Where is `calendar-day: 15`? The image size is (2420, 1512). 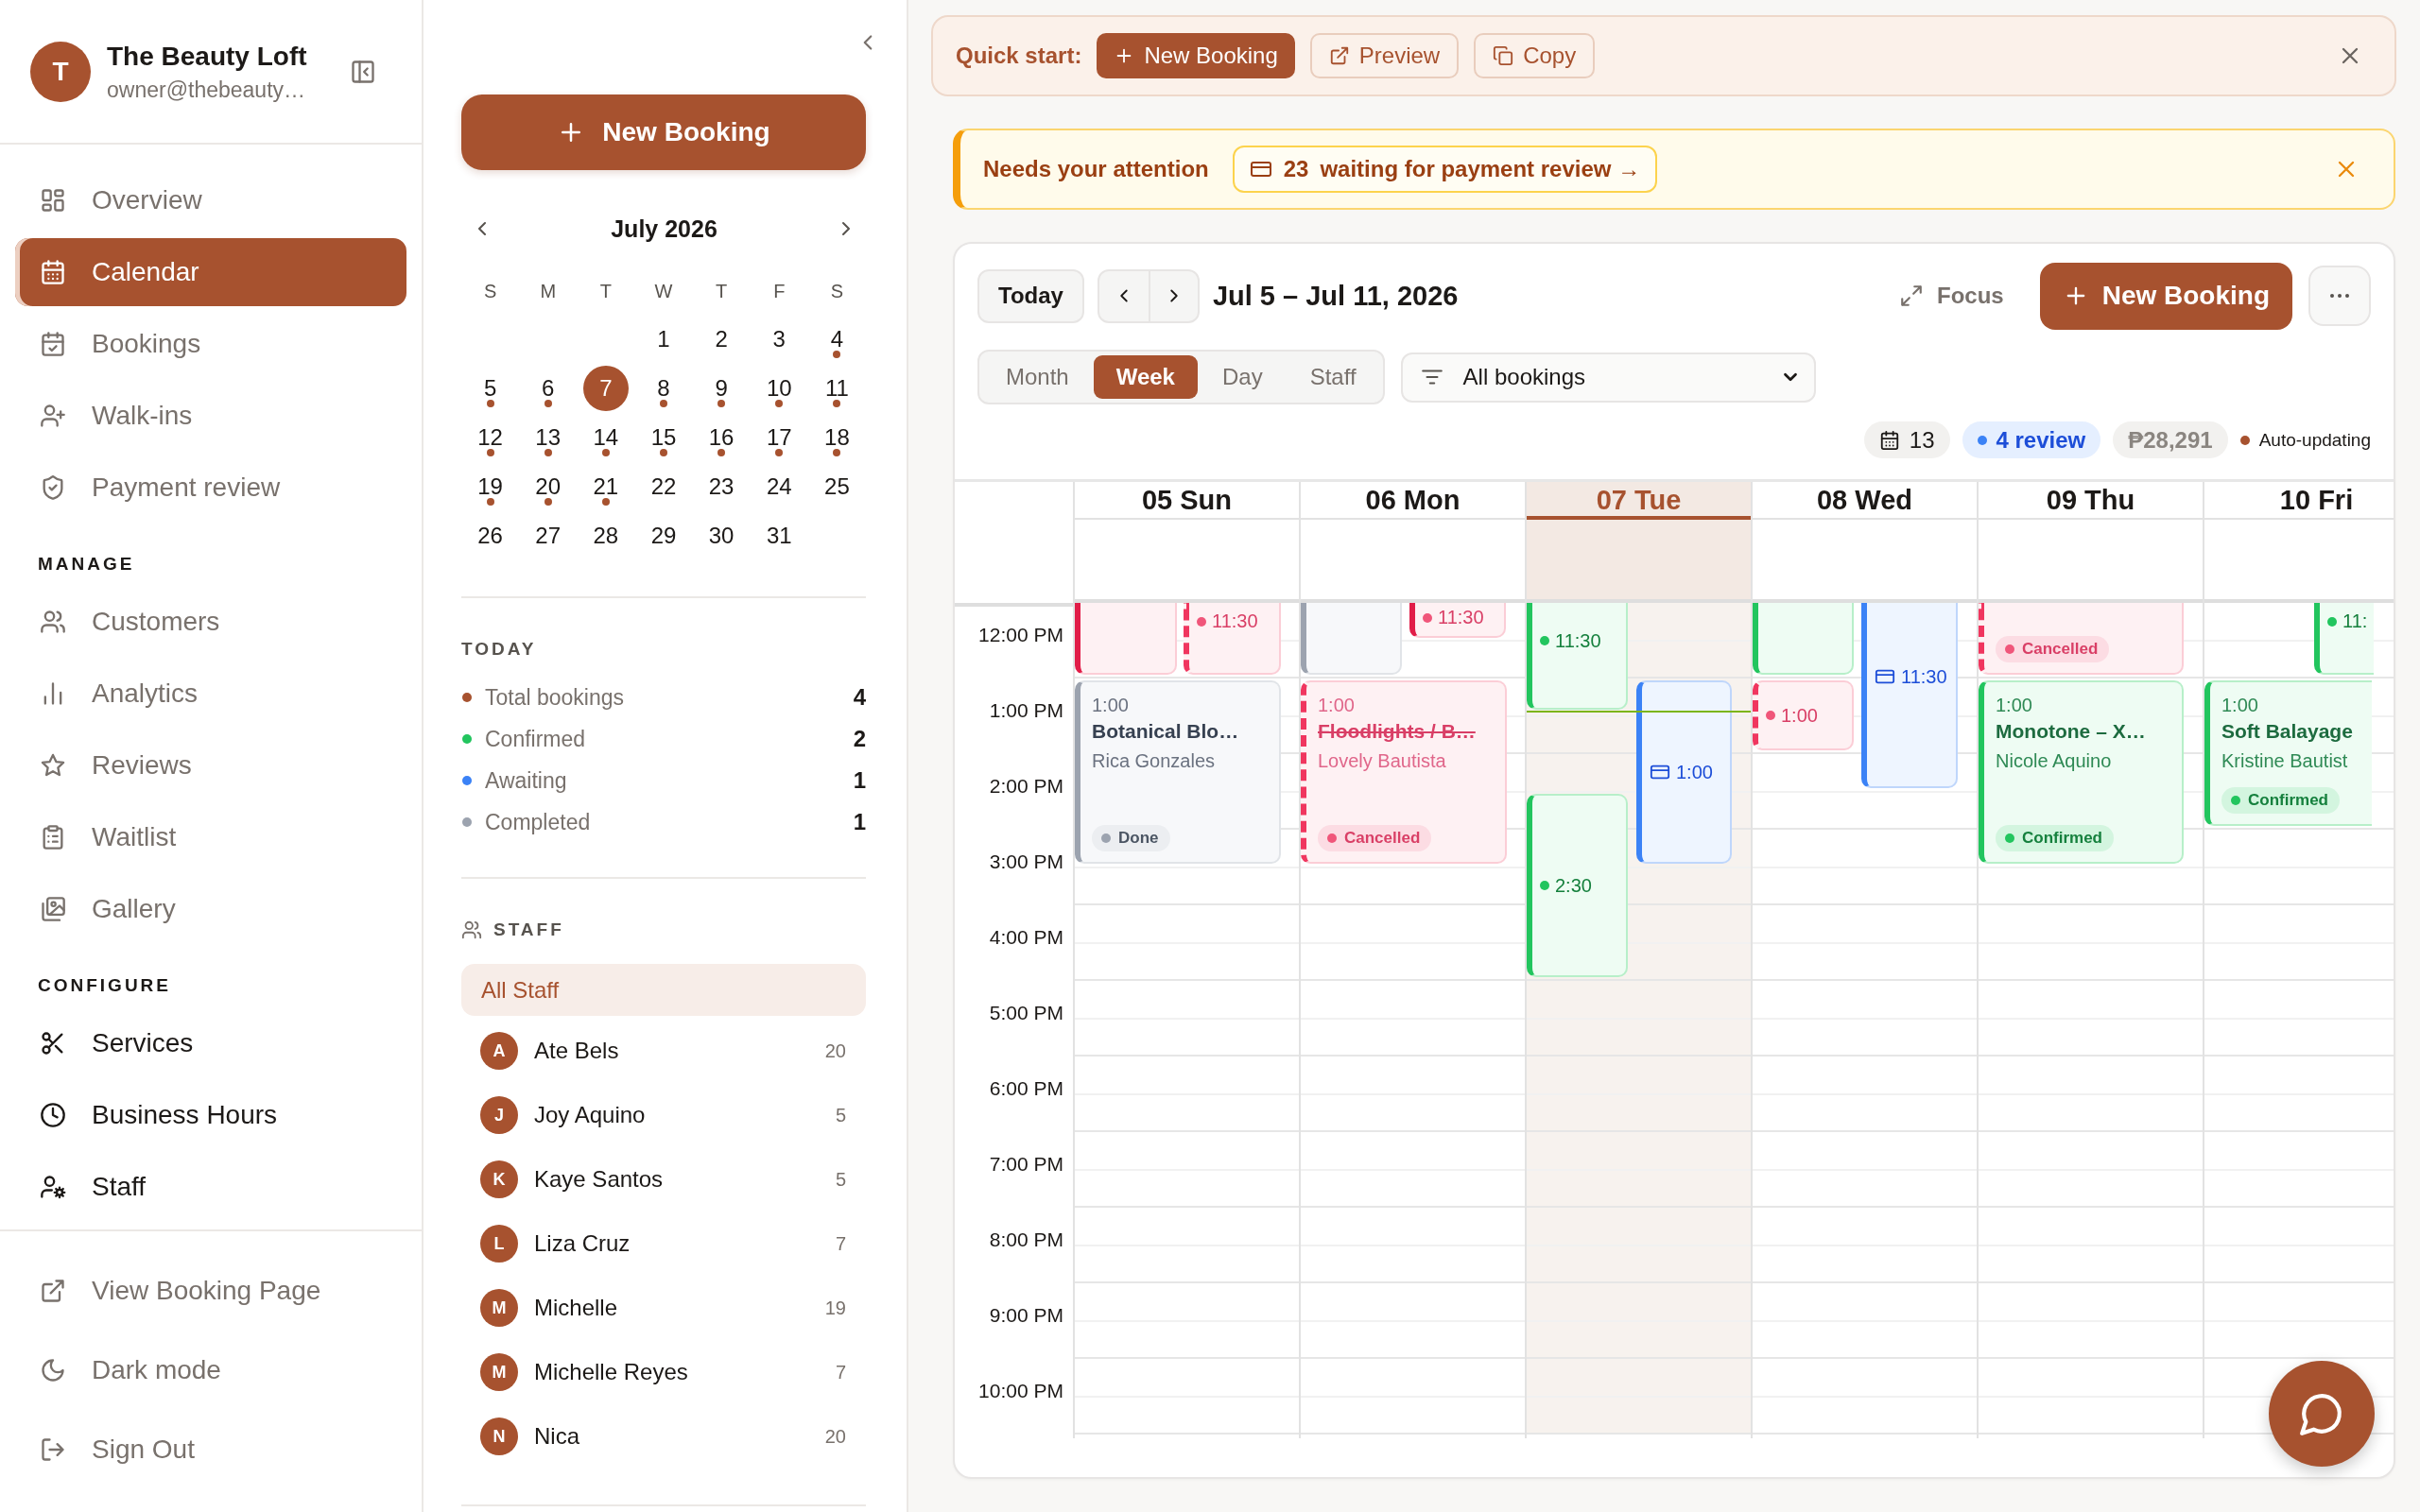 calendar-day: 15 is located at coordinates (664, 437).